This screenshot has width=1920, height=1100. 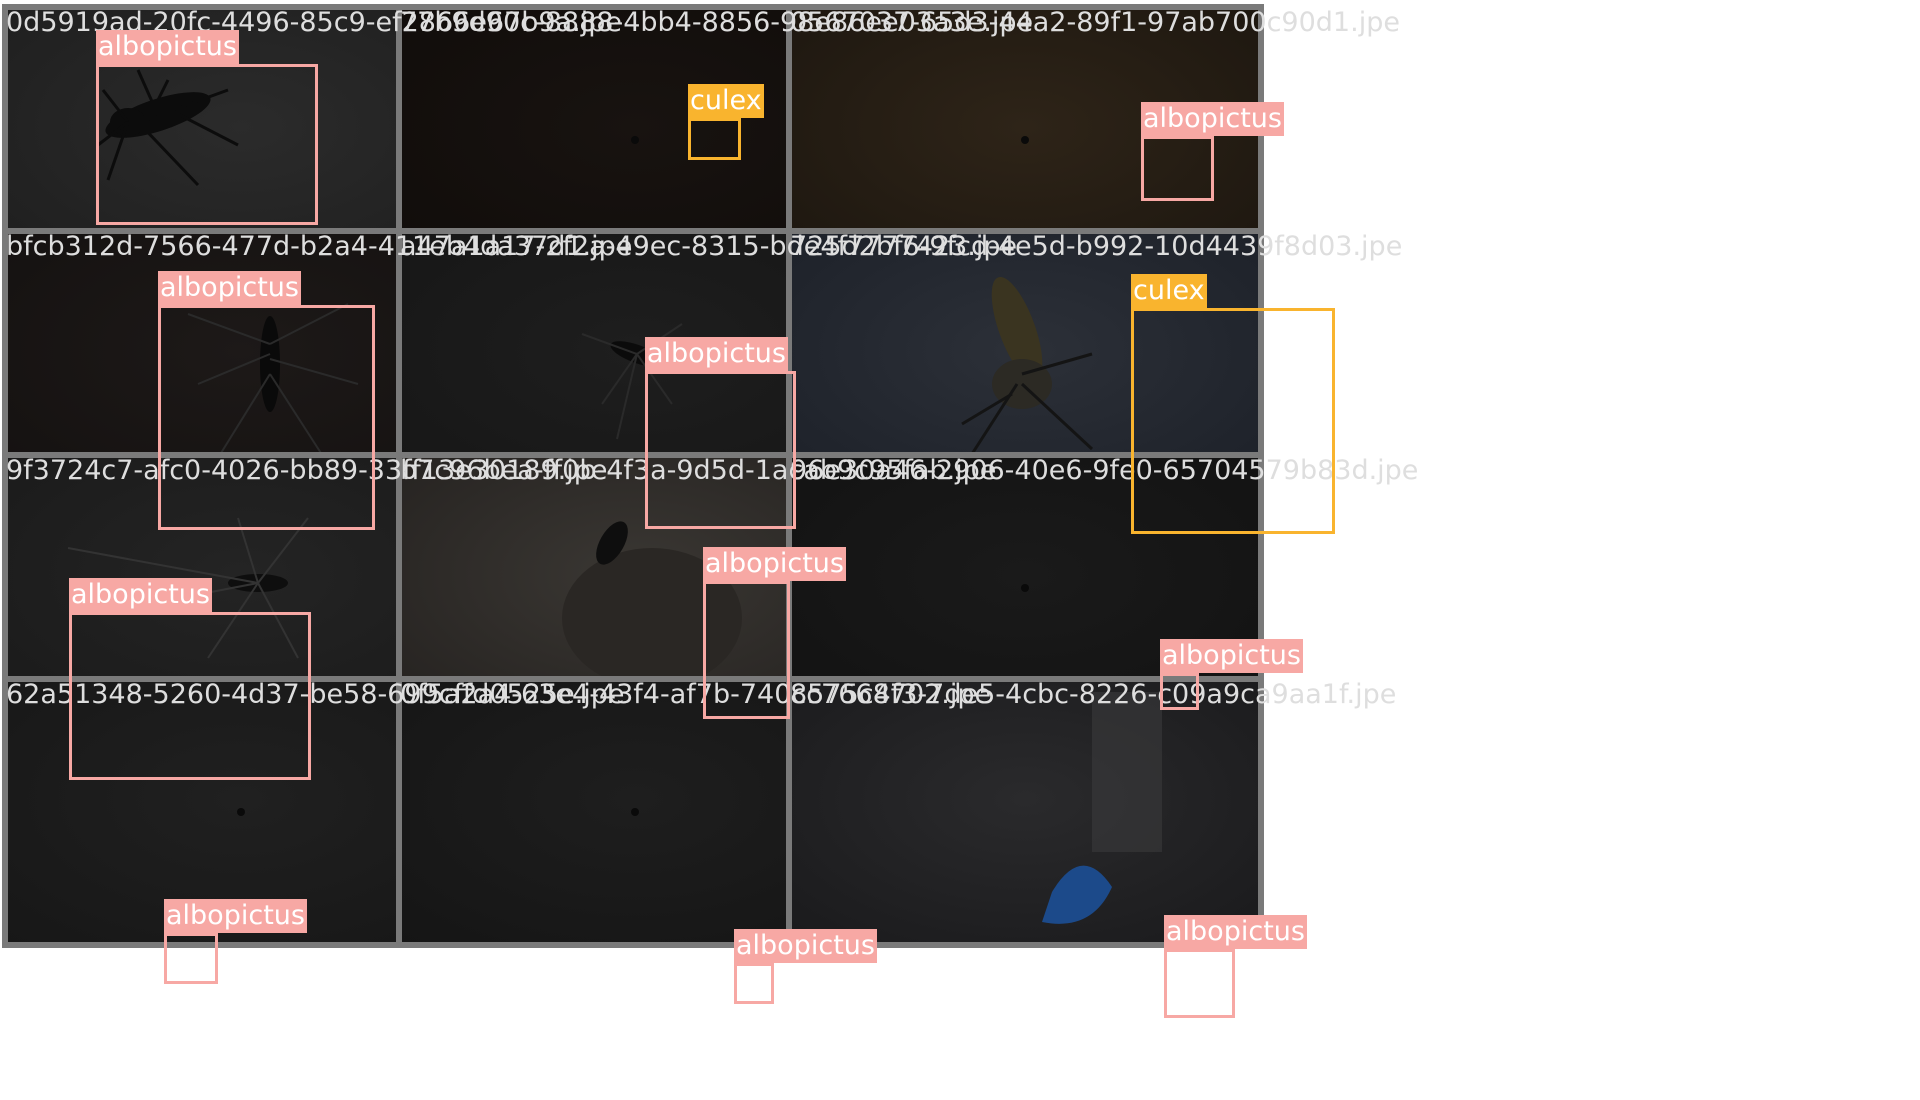 I want to click on image-filename: 0567037-65d3-44a2-89f1-97ab700c90d1.jpe, so click(x=1095, y=22).